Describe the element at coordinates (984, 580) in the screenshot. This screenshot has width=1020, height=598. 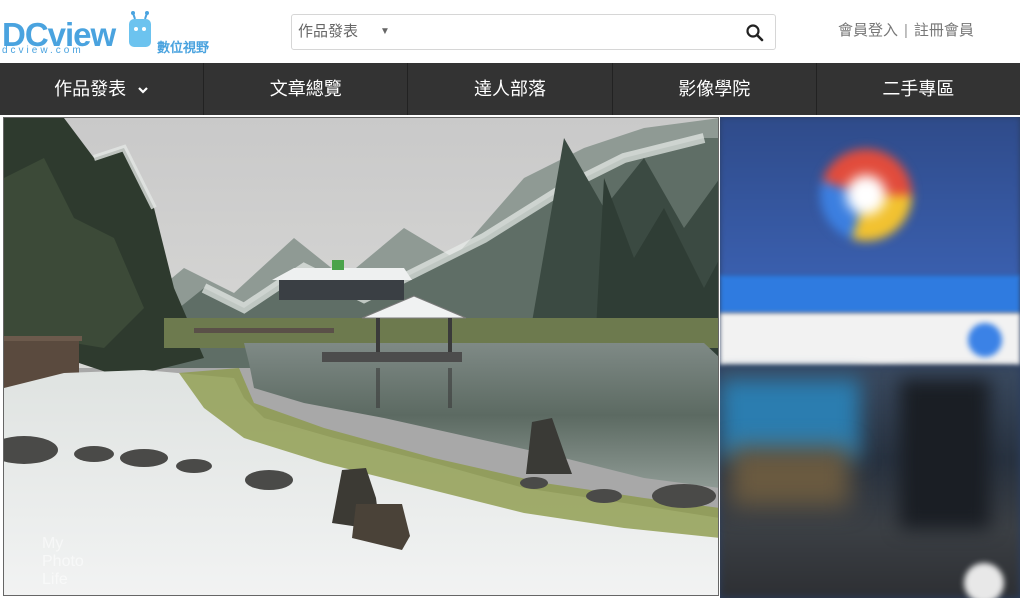
I see `ad-corner-button` at that location.